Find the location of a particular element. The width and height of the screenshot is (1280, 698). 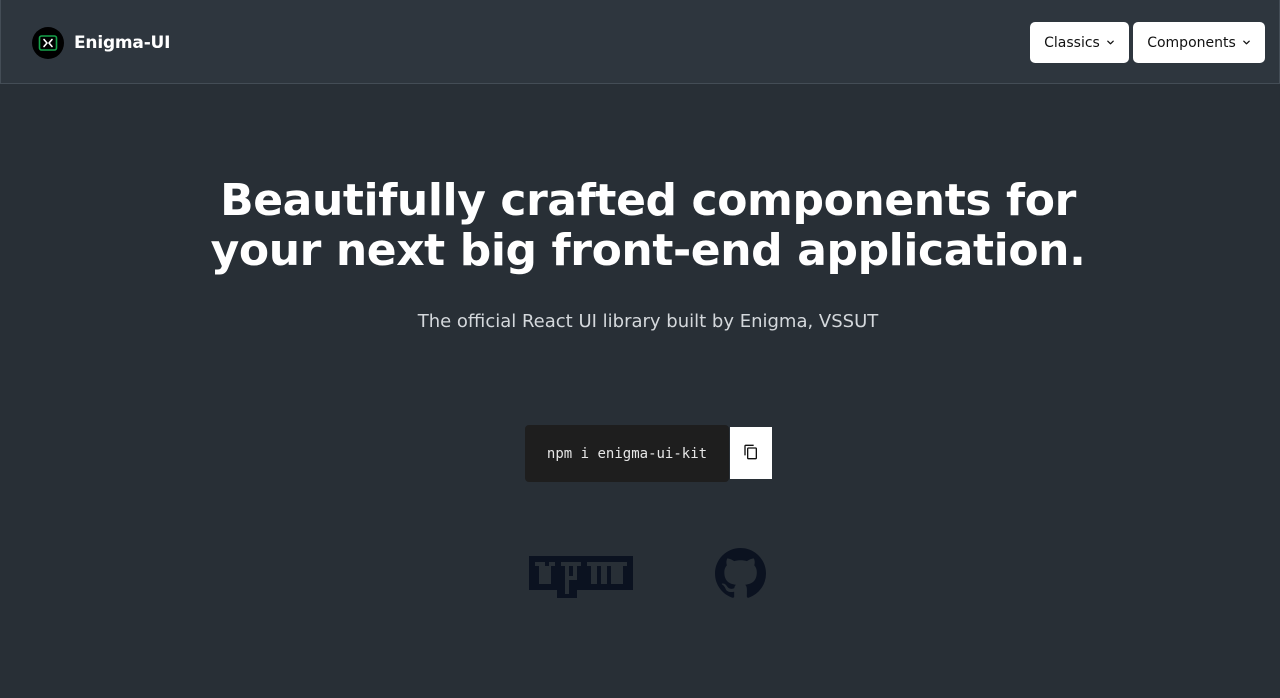

classics-menu-button: Classics is located at coordinates (1079, 42).